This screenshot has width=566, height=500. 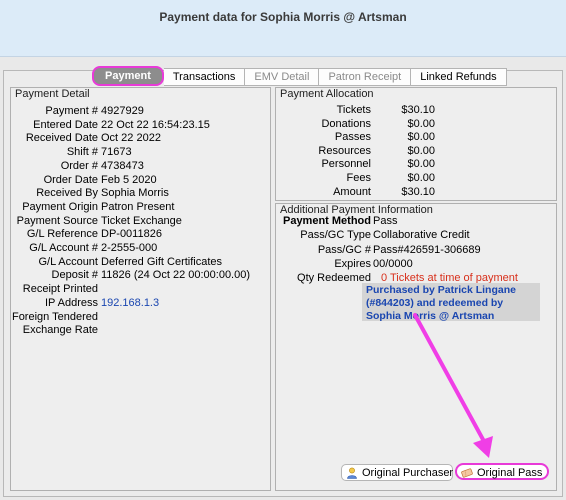 What do you see at coordinates (421, 164) in the screenshot?
I see `personnel-value: $0.00` at bounding box center [421, 164].